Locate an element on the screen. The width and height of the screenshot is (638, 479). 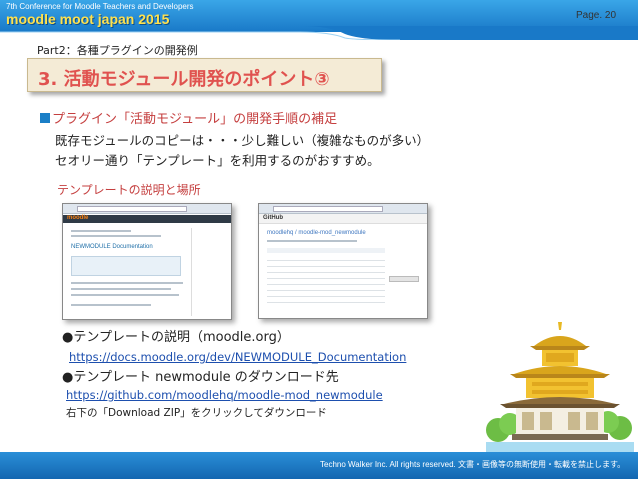
bullet-heading: プラグイン「活動モジュール」の開発手順の補足 is located at coordinates (188, 117).